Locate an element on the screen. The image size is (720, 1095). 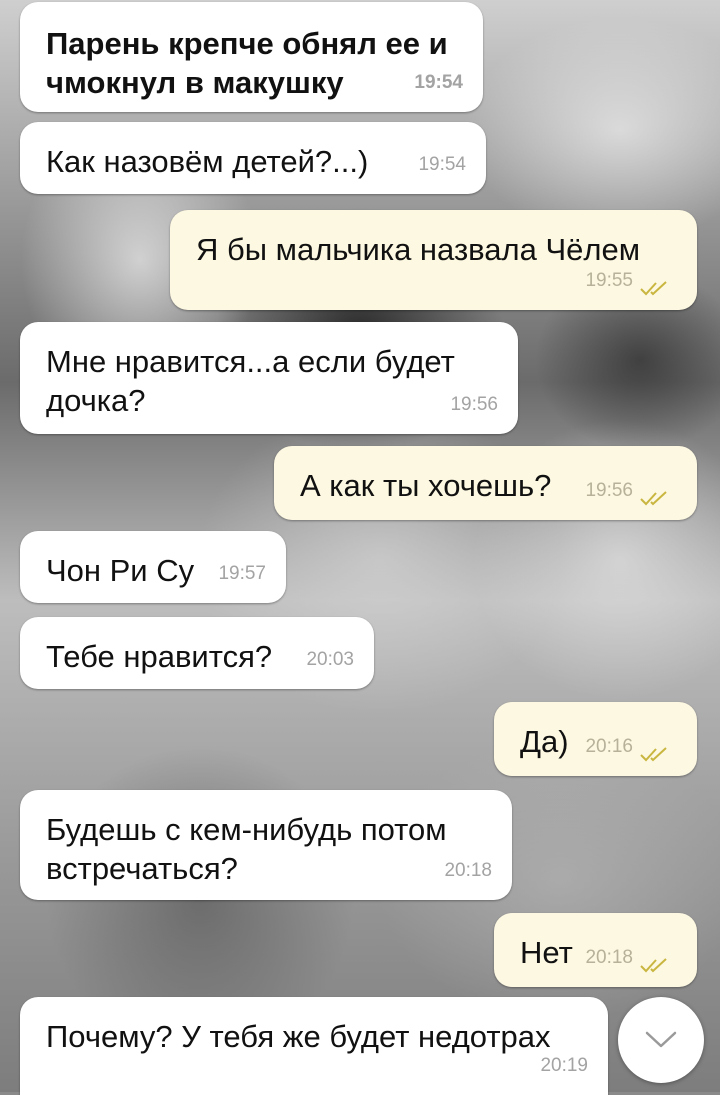
message-bubble-outgoing: Нет 20:18 is located at coordinates (595, 950).